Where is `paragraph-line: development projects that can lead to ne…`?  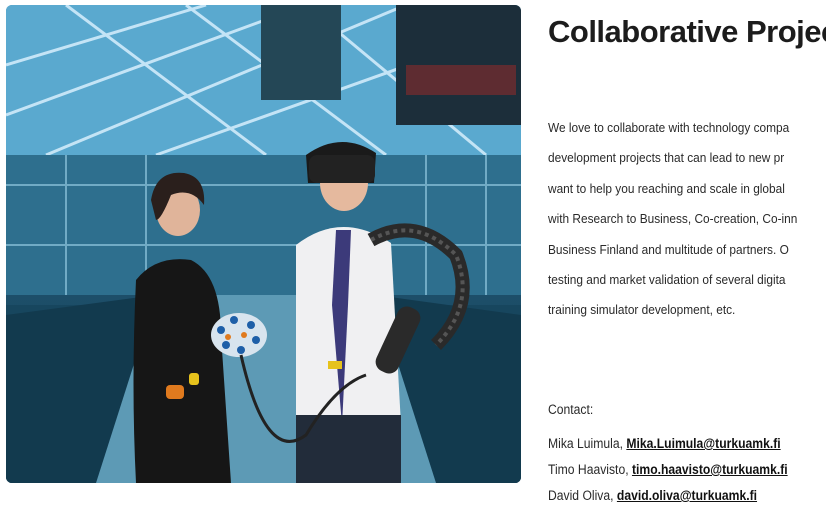 paragraph-line: development projects that can lead to ne… is located at coordinates (666, 158).